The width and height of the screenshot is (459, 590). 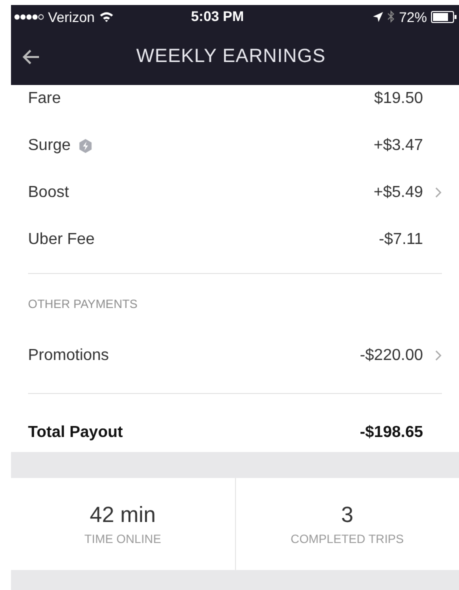 What do you see at coordinates (106, 16) in the screenshot?
I see `wifi-icon` at bounding box center [106, 16].